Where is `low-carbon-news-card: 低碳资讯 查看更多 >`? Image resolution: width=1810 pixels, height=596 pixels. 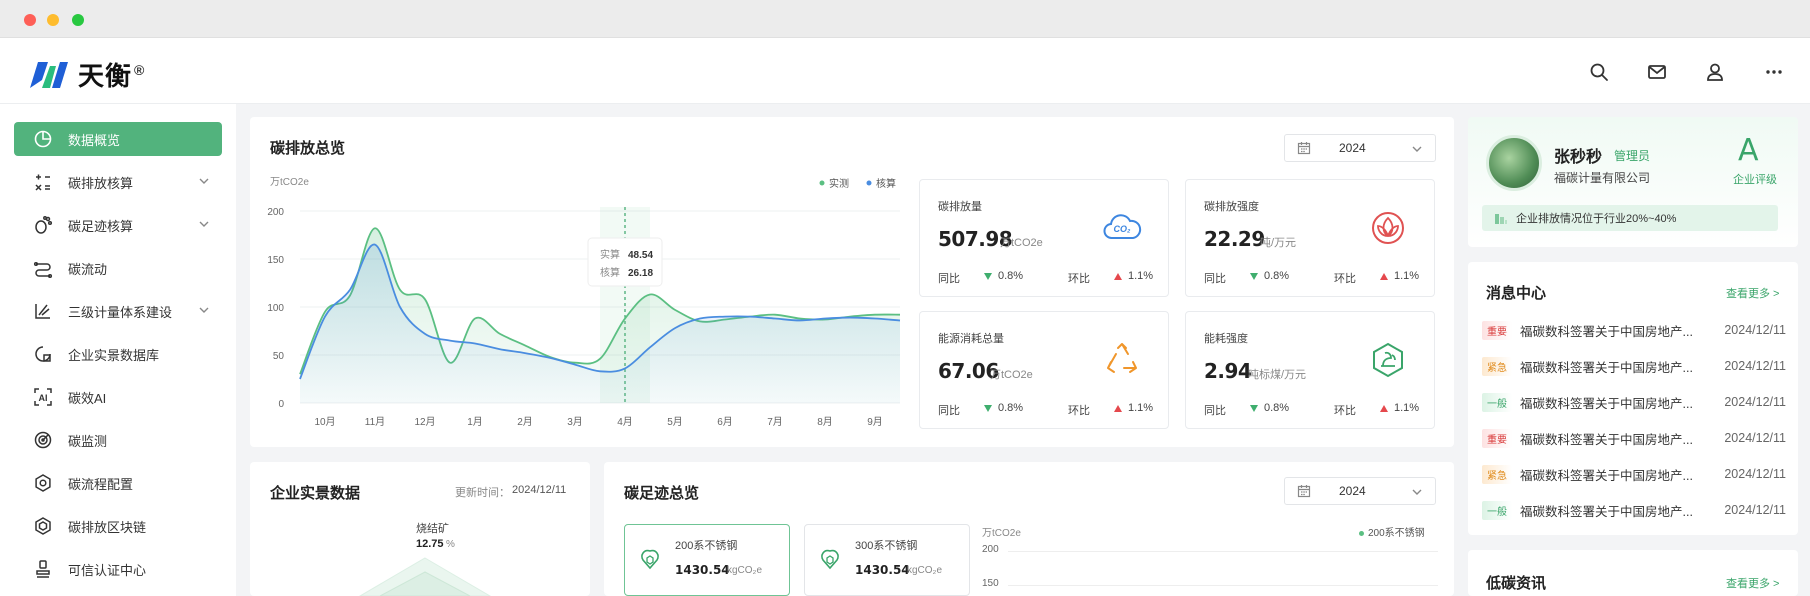 low-carbon-news-card: 低碳资讯 查看更多 > is located at coordinates (1633, 573).